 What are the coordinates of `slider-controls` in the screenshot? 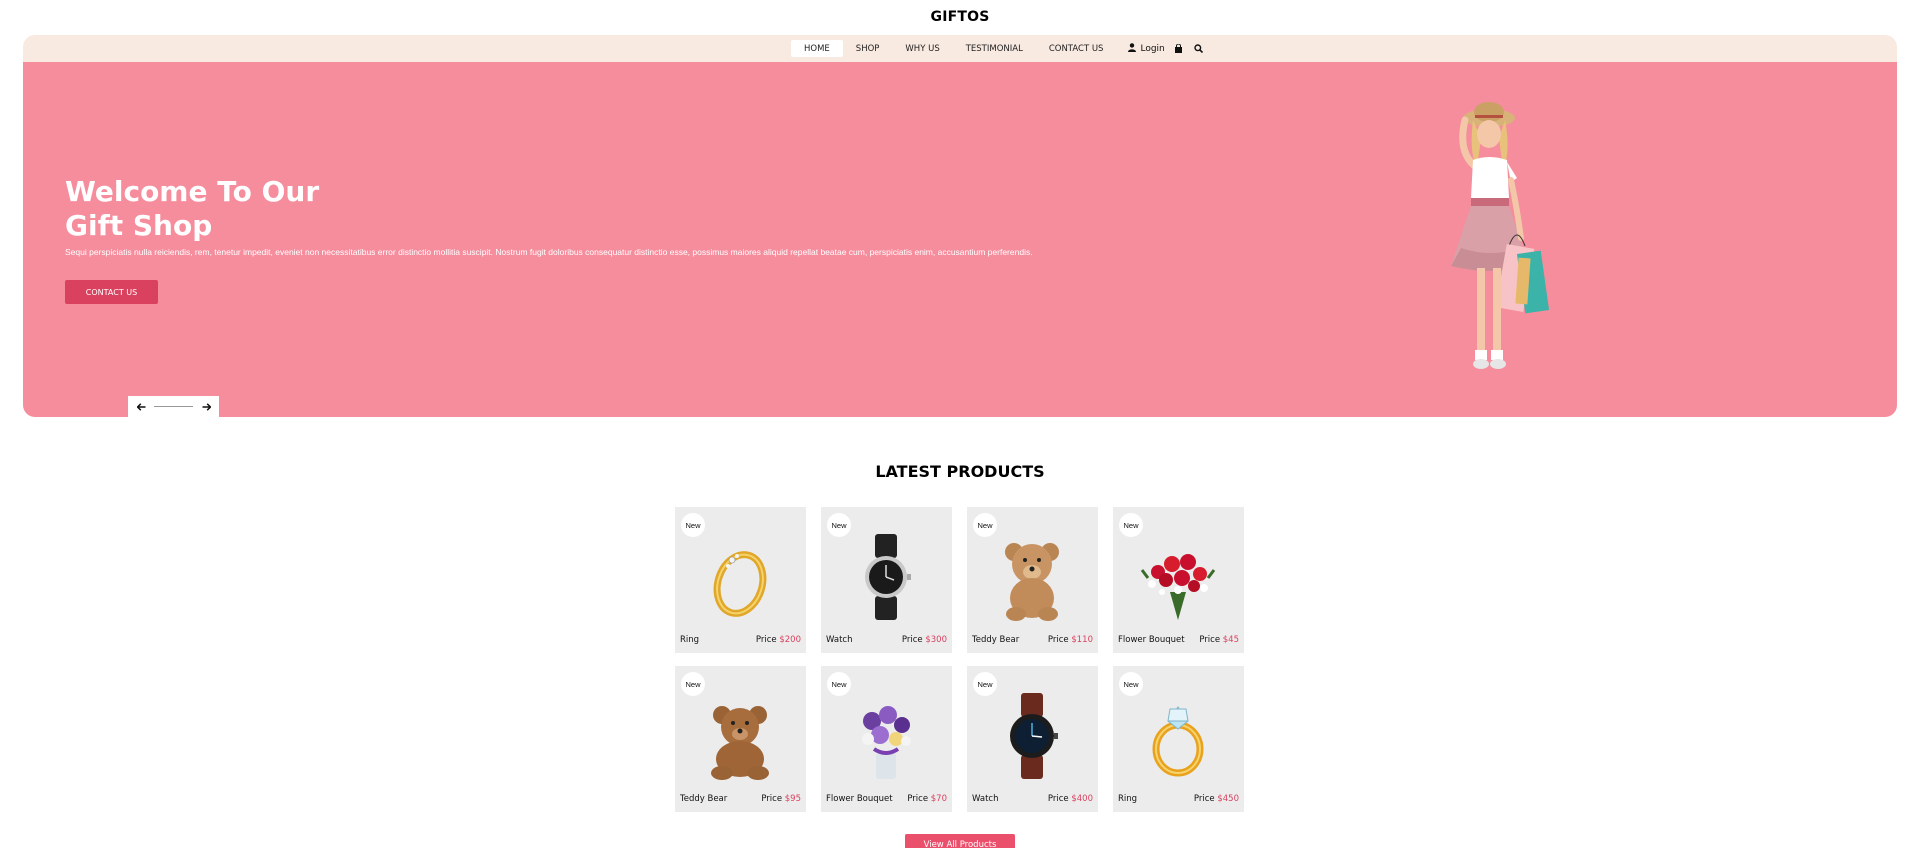 It's located at (173, 406).